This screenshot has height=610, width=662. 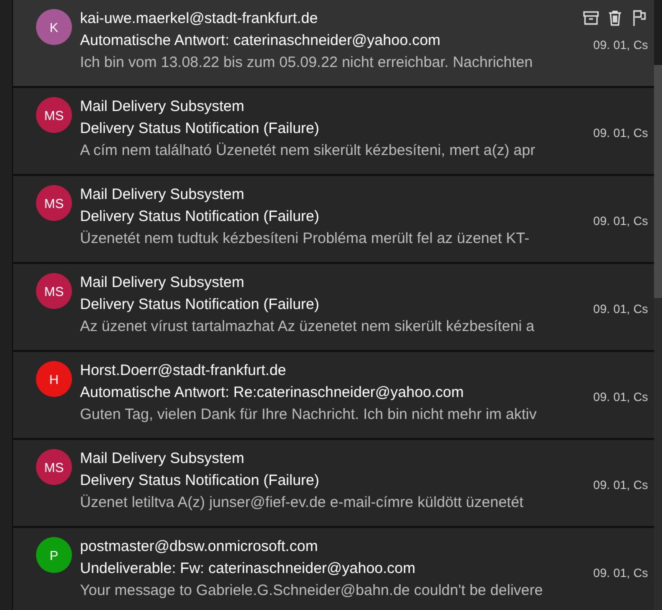 I want to click on sender-name: postmaster@dbsw.onmicrosoft.com, so click(x=199, y=547).